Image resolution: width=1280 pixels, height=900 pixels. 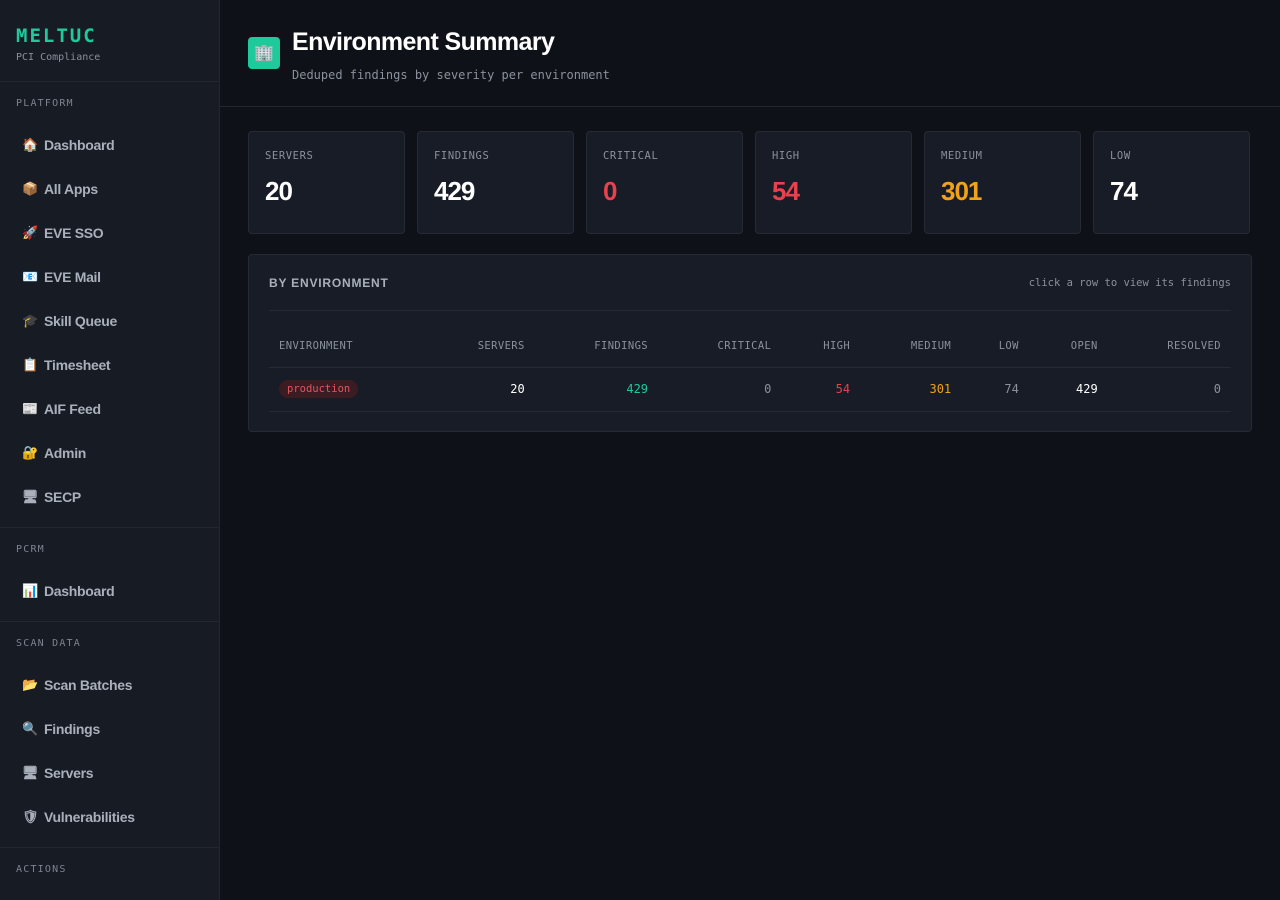 I want to click on lock-key-icon: 🔐, so click(x=30, y=452).